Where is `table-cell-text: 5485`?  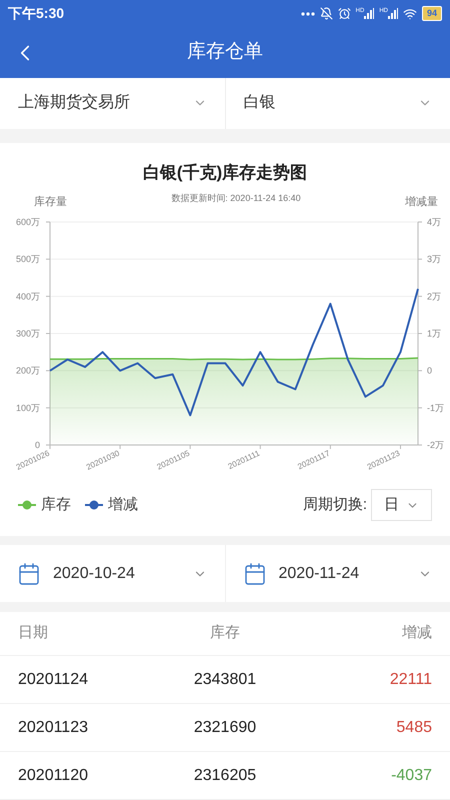 table-cell-text: 5485 is located at coordinates (413, 728).